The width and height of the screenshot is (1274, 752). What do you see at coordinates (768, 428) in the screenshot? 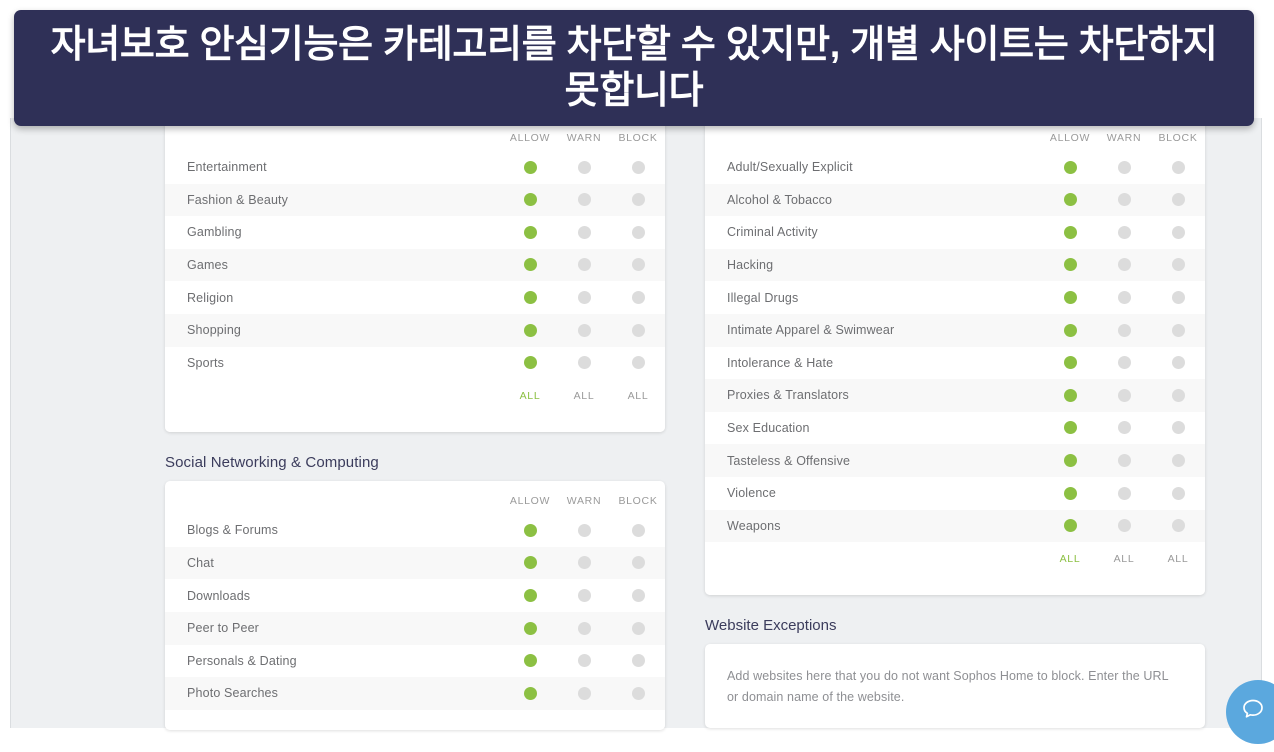
I see `category-name: Sex Education` at bounding box center [768, 428].